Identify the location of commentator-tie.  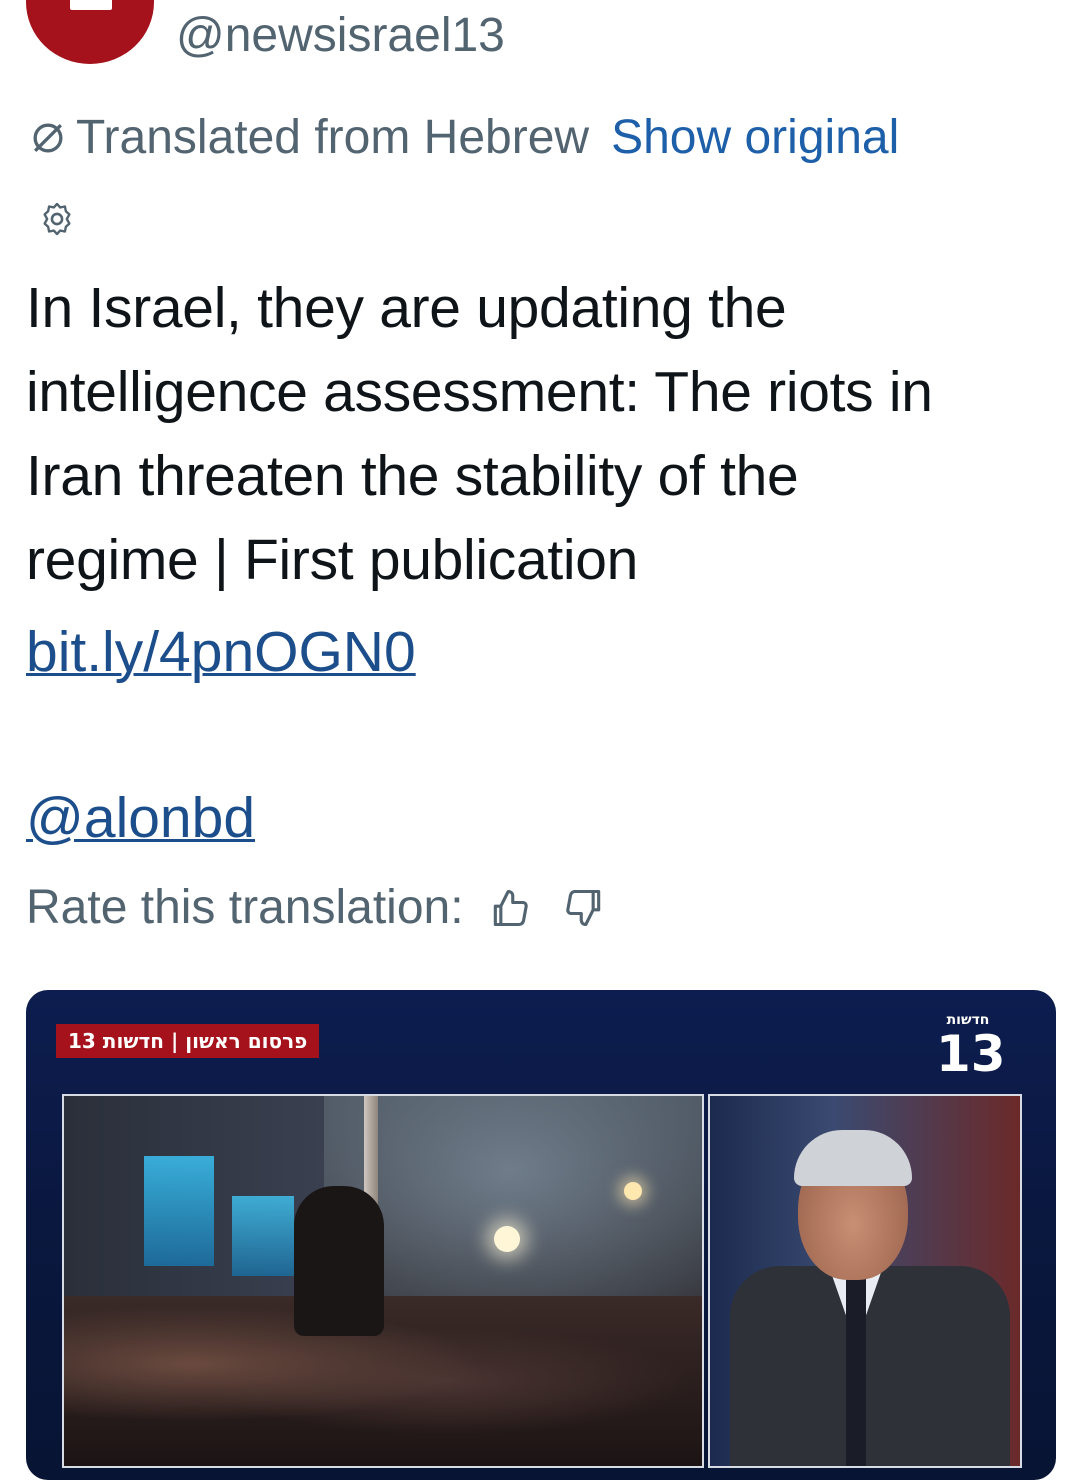
(856, 1371).